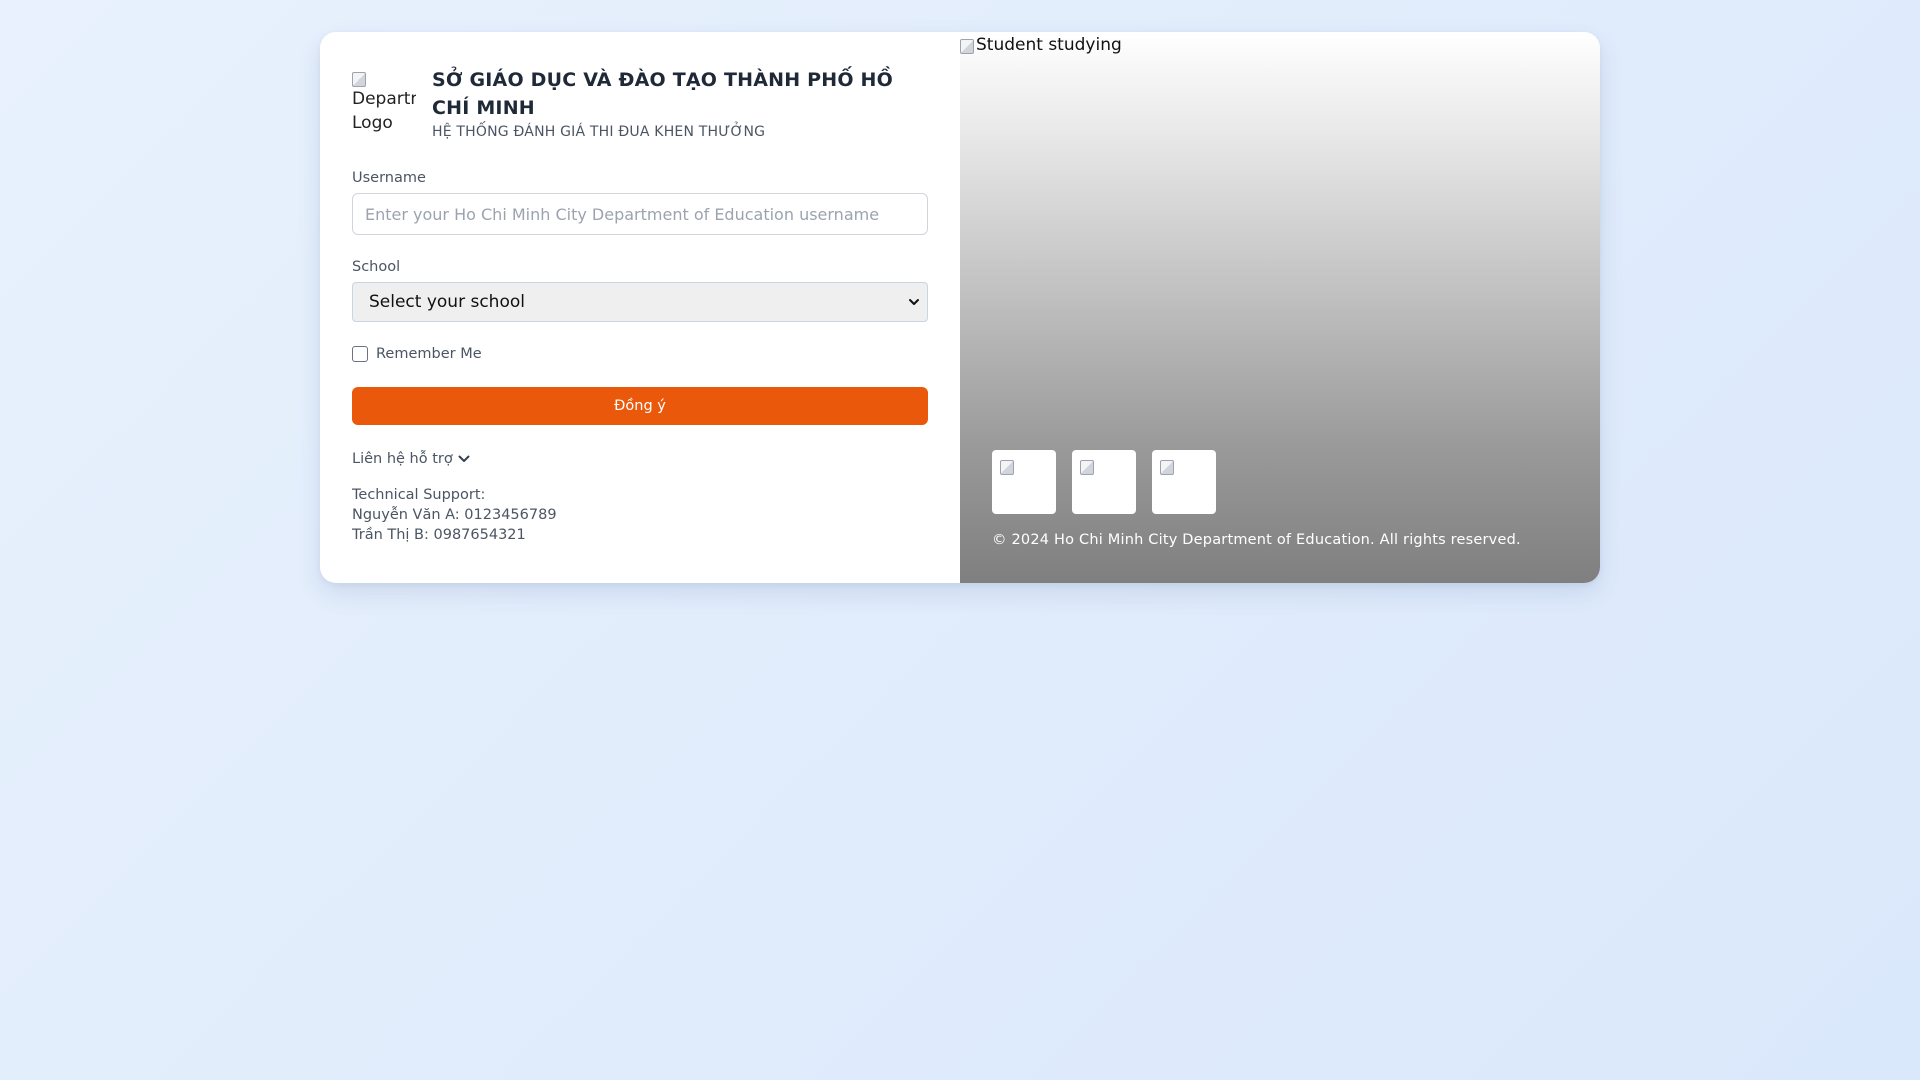 The height and width of the screenshot is (1080, 1920). What do you see at coordinates (640, 302) in the screenshot?
I see `school-select: Select your school` at bounding box center [640, 302].